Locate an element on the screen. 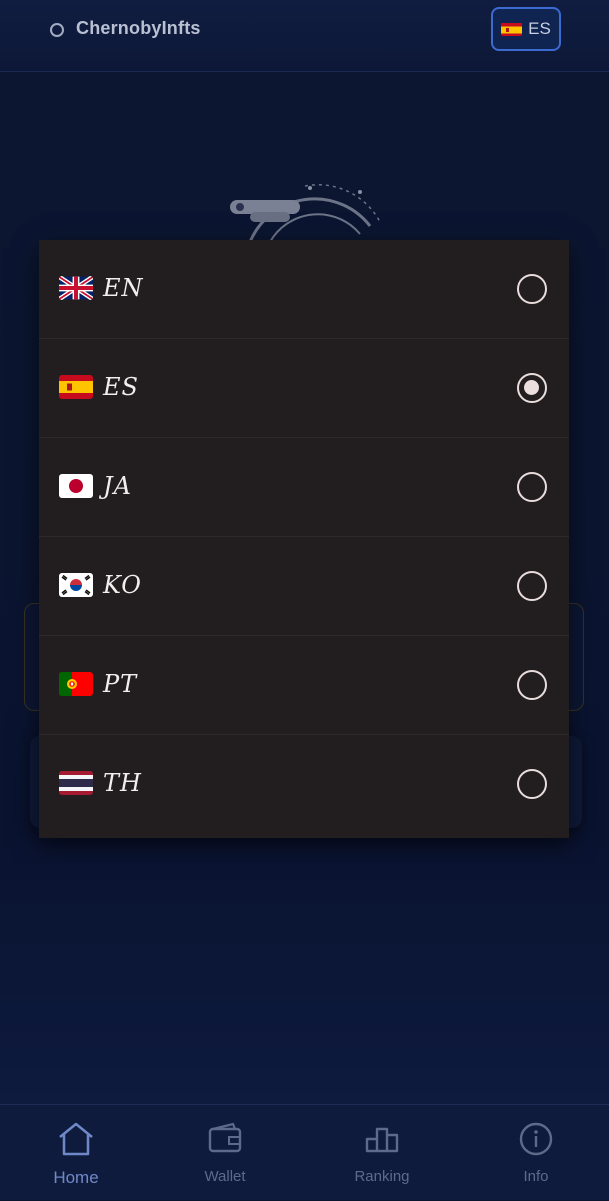 Image resolution: width=609 pixels, height=1201 pixels. info-icon is located at coordinates (536, 1139).